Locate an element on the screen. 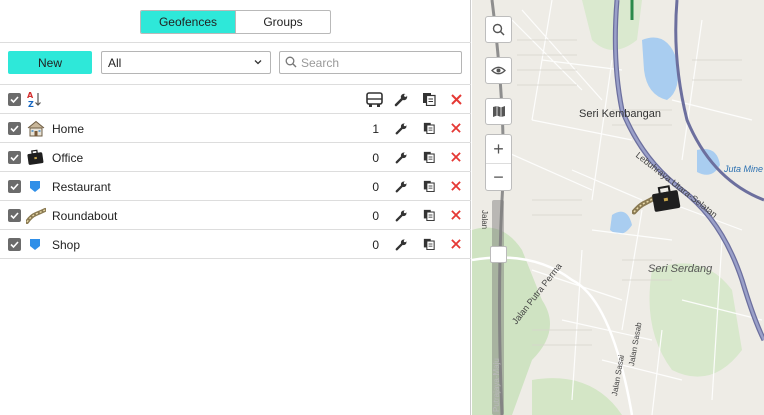 This screenshot has height=415, width=764. row-name: Office is located at coordinates (68, 158).